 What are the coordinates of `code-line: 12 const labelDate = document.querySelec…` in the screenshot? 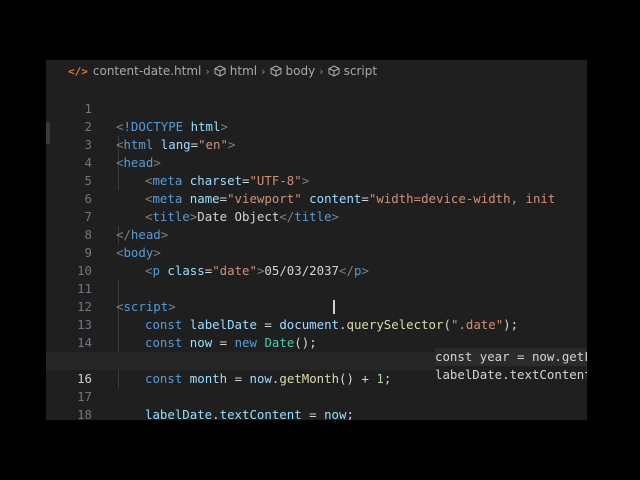 It's located at (316, 306).